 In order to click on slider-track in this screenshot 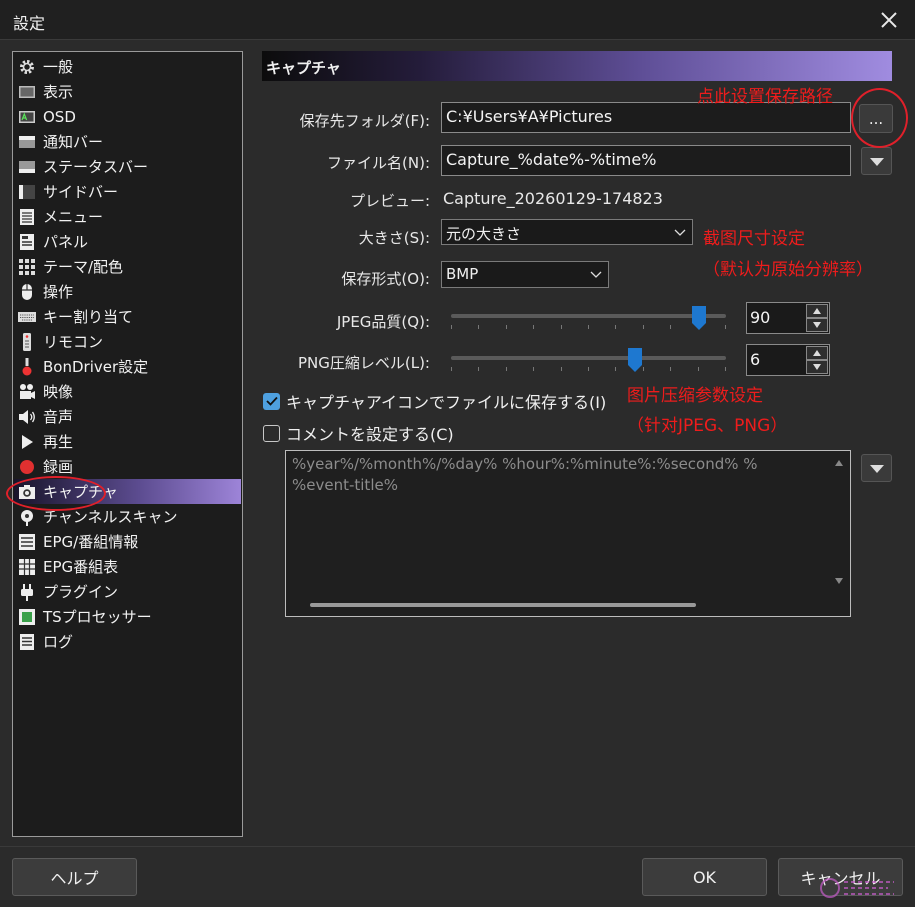, I will do `click(588, 358)`.